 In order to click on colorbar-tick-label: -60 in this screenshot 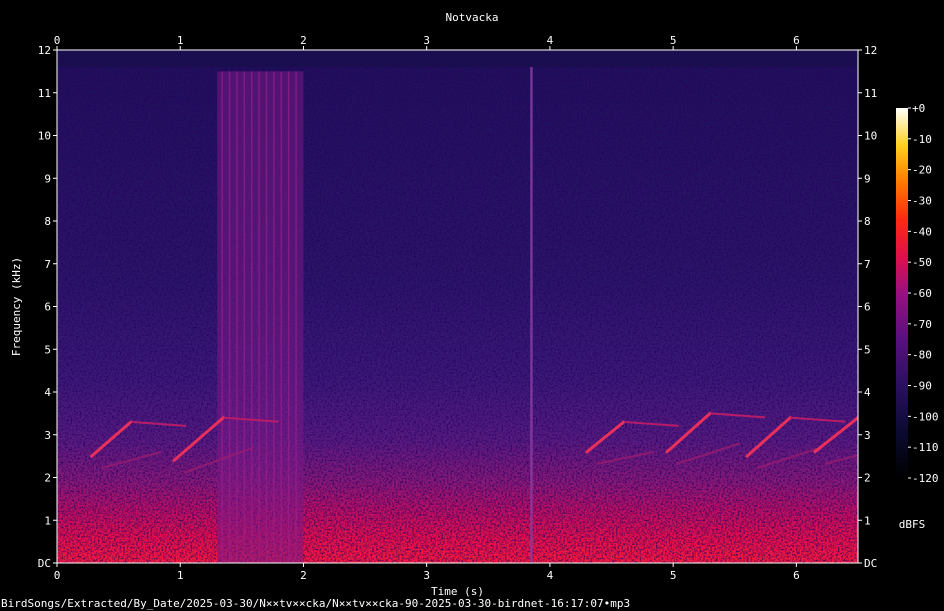, I will do `click(922, 293)`.